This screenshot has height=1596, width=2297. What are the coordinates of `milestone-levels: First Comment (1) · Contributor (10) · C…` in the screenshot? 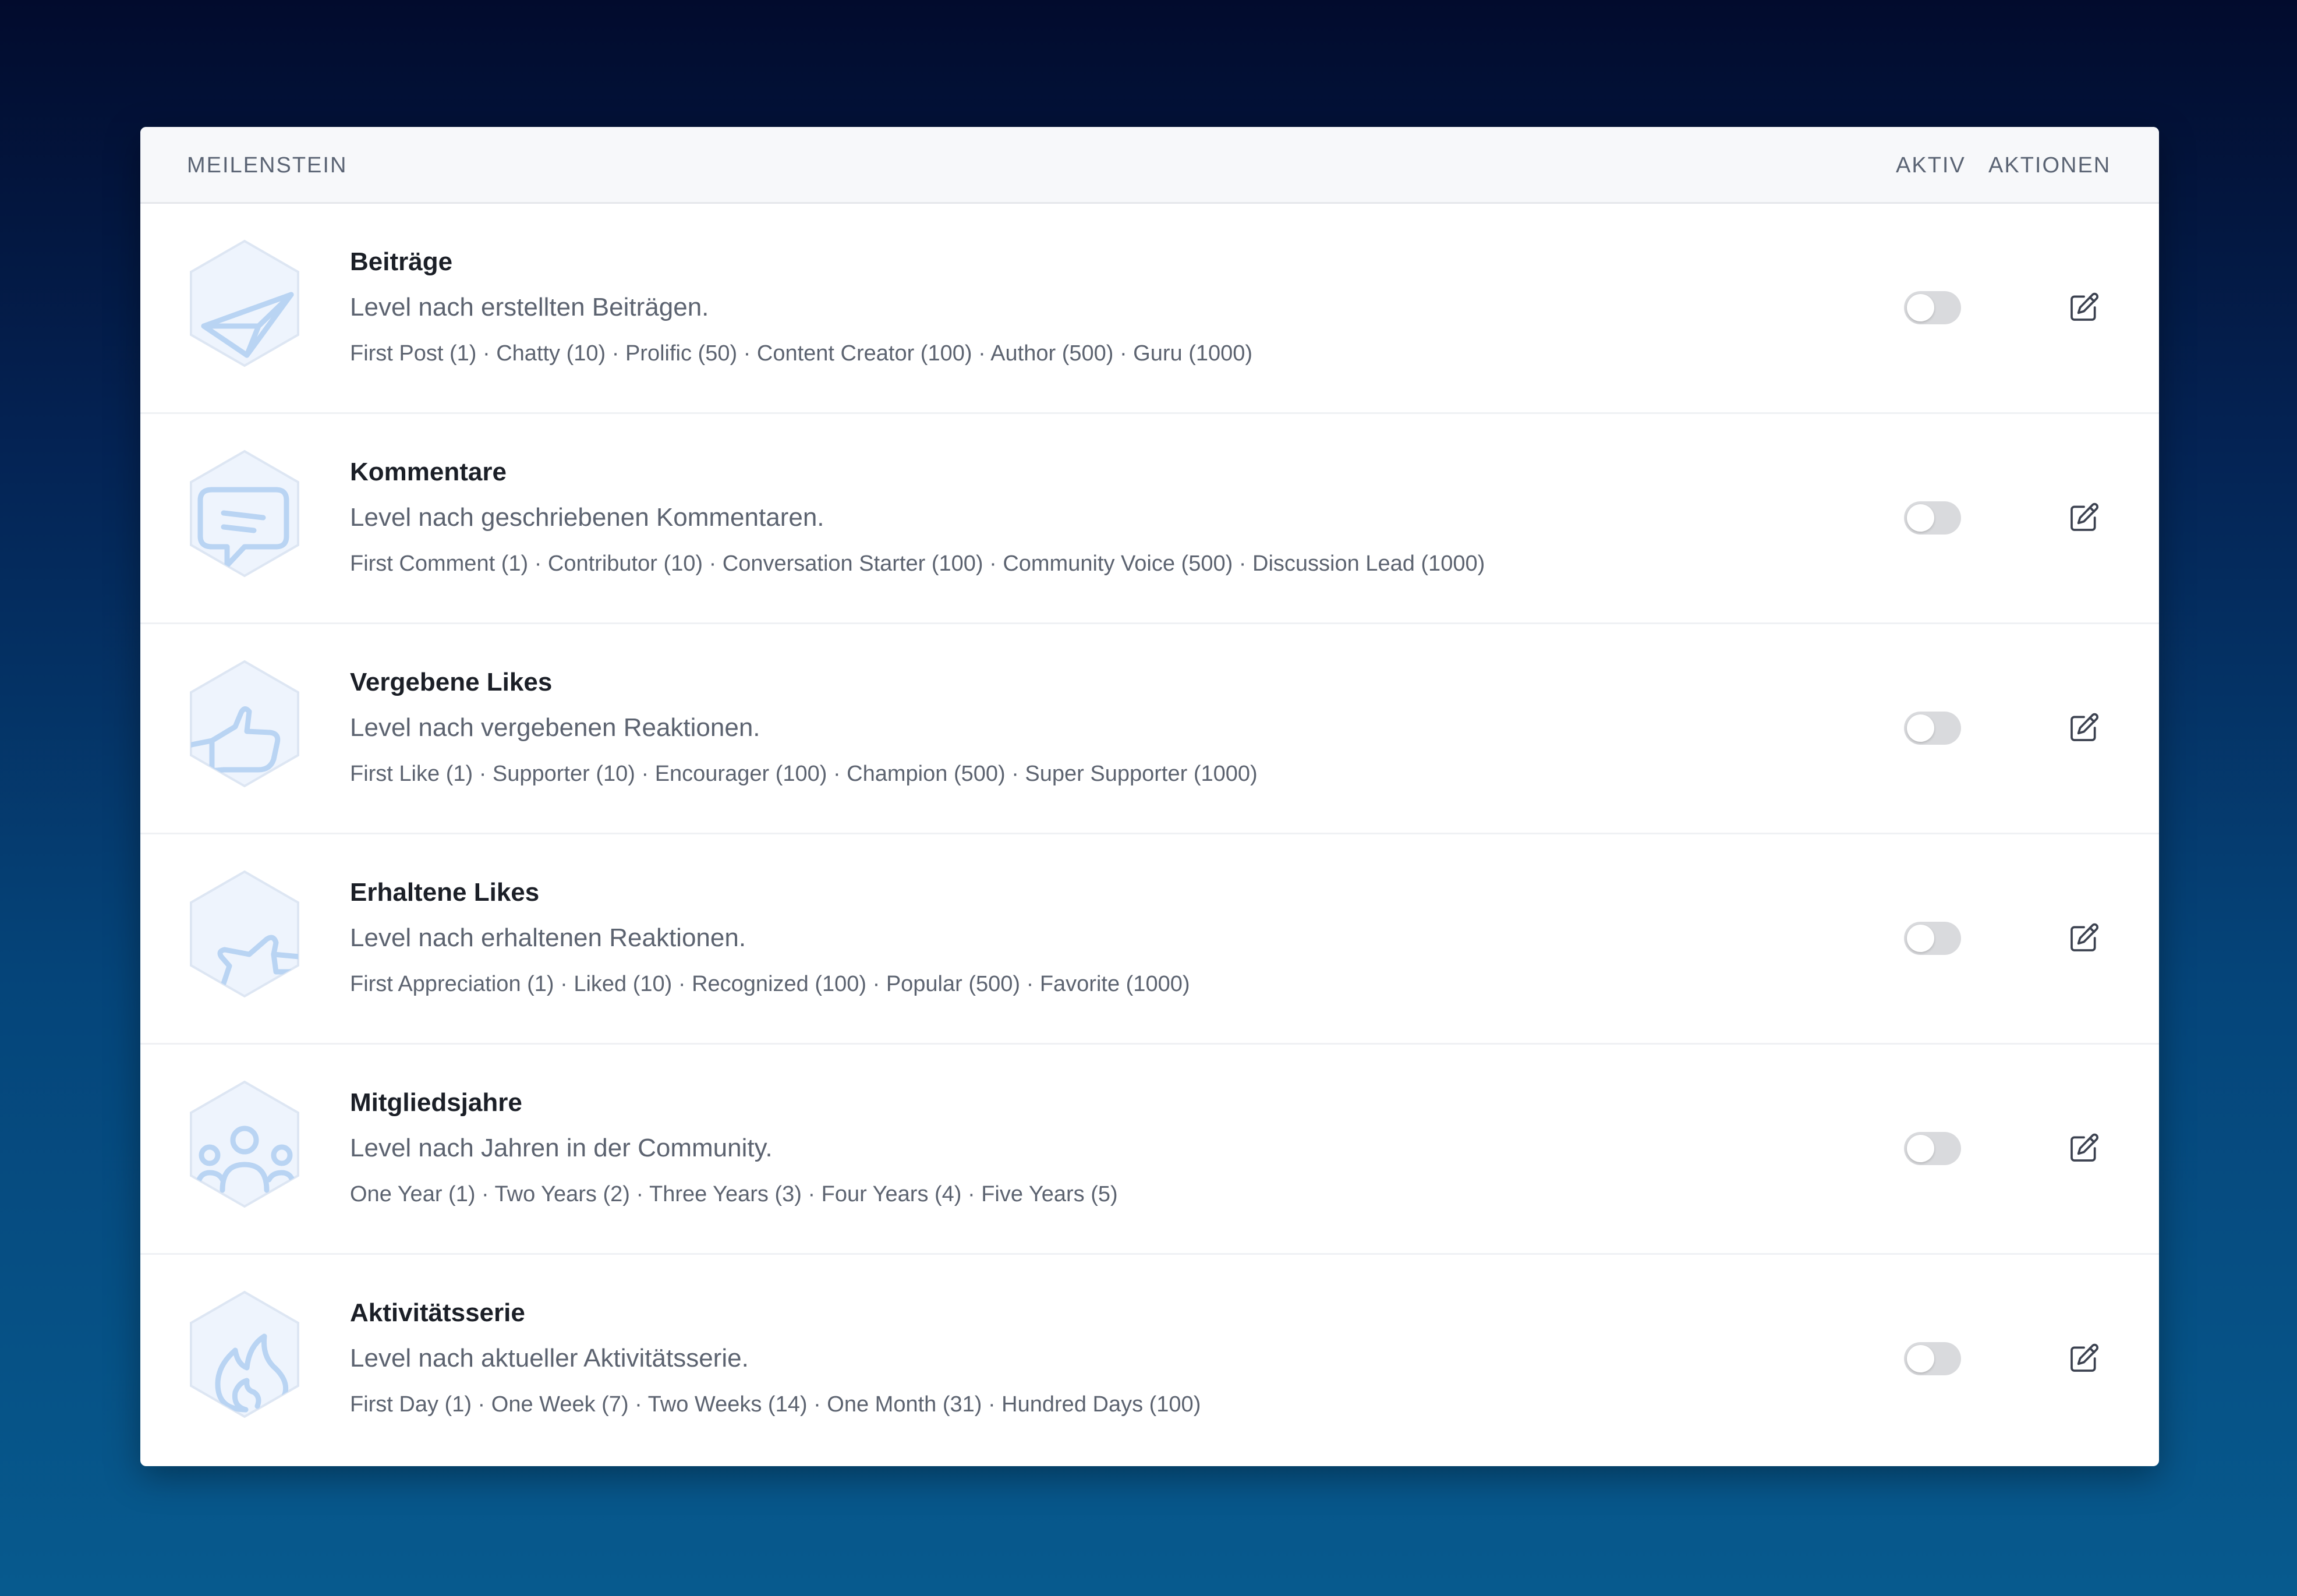 It's located at (917, 563).